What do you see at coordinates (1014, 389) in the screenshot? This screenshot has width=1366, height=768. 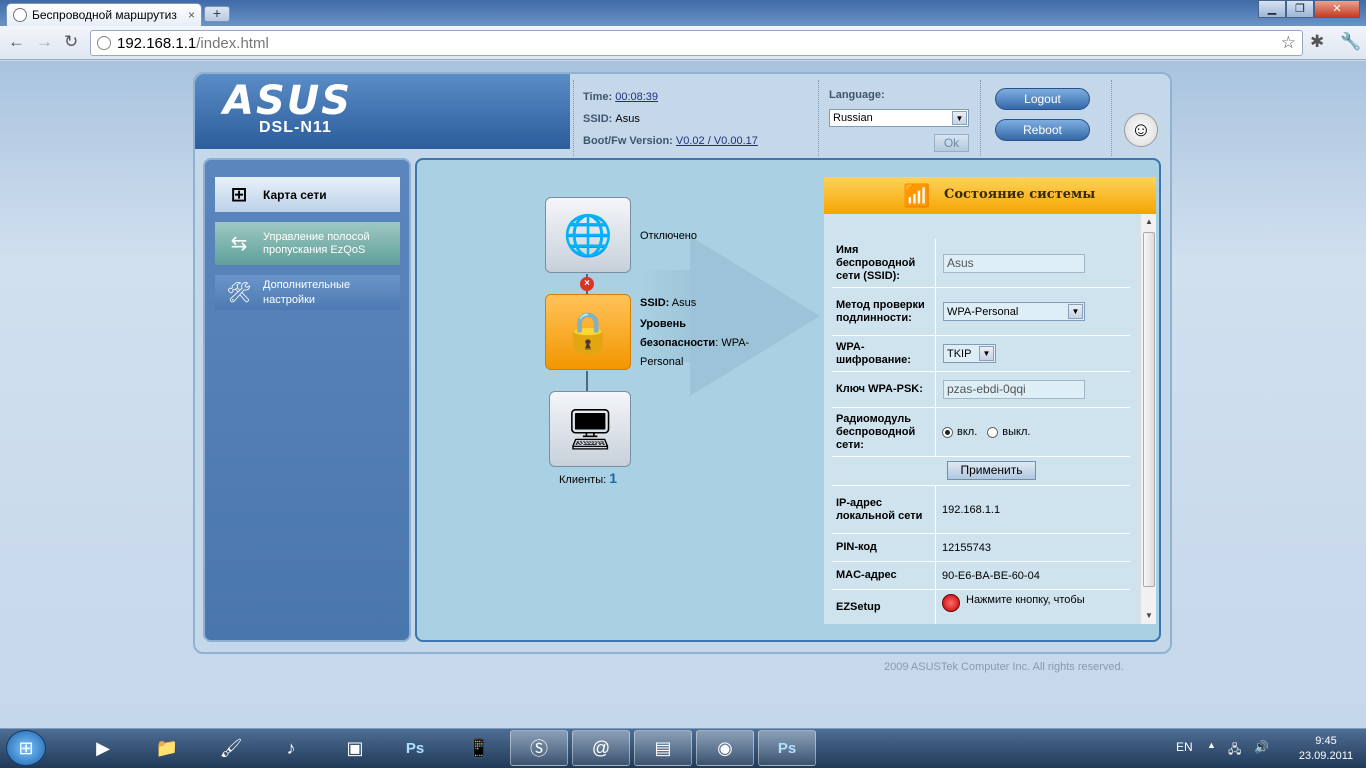 I see `psk-input: pzas-ebdi-0qqi` at bounding box center [1014, 389].